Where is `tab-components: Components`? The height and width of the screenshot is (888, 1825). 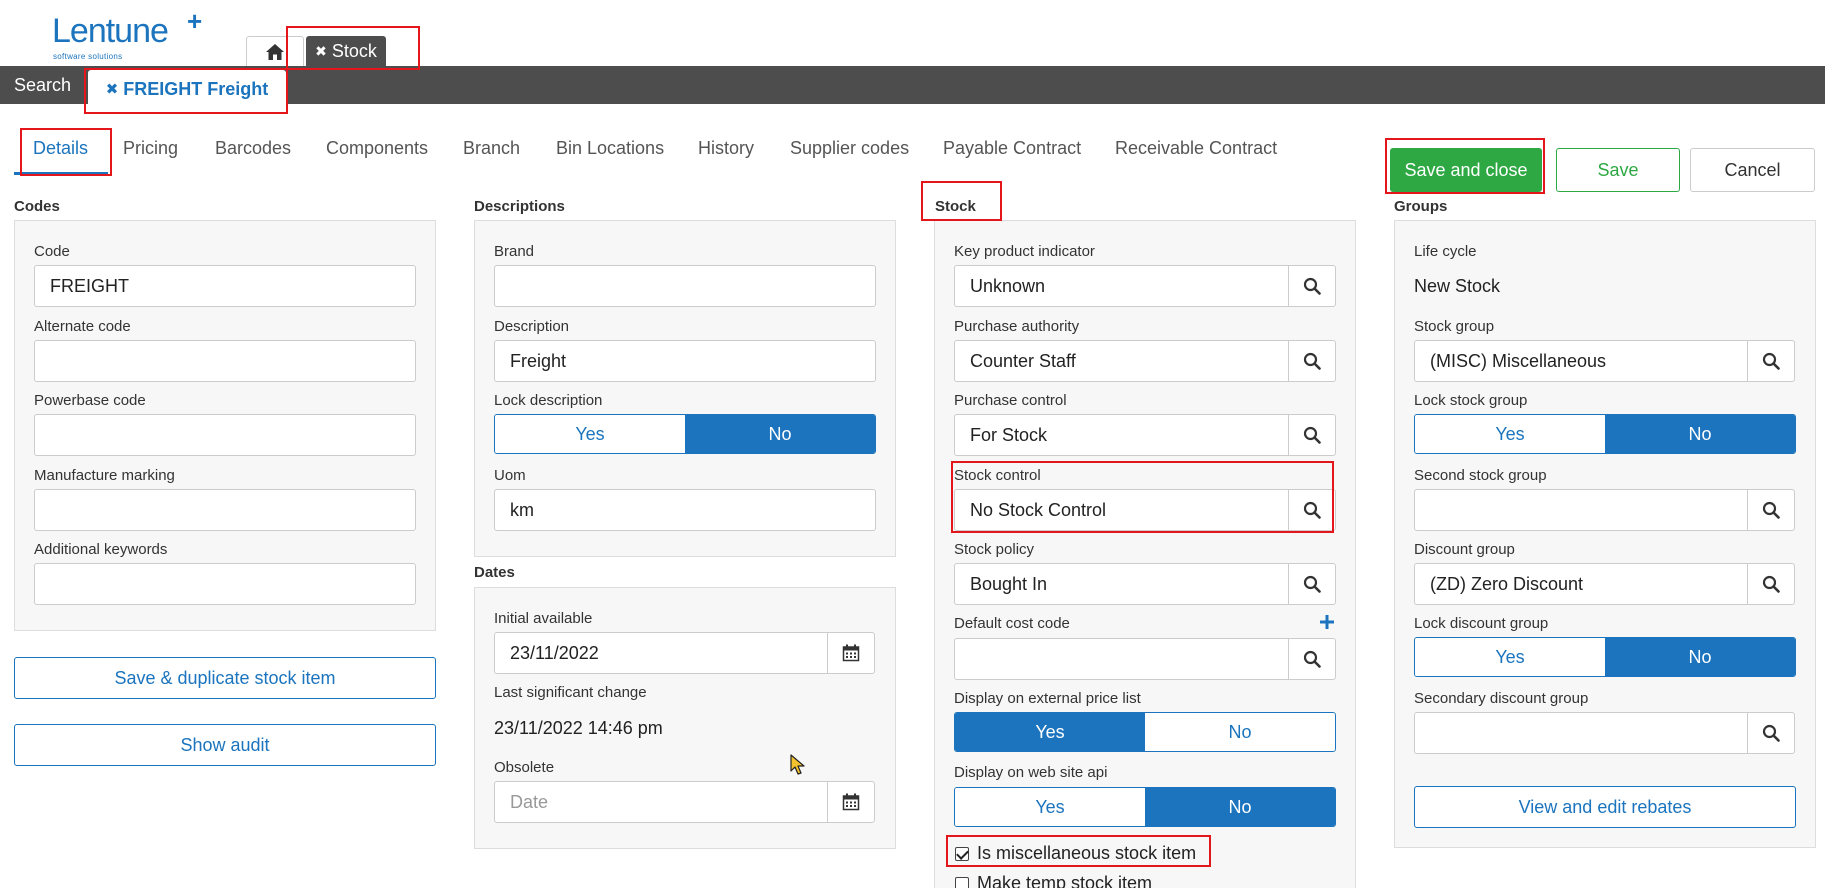 tab-components: Components is located at coordinates (377, 148).